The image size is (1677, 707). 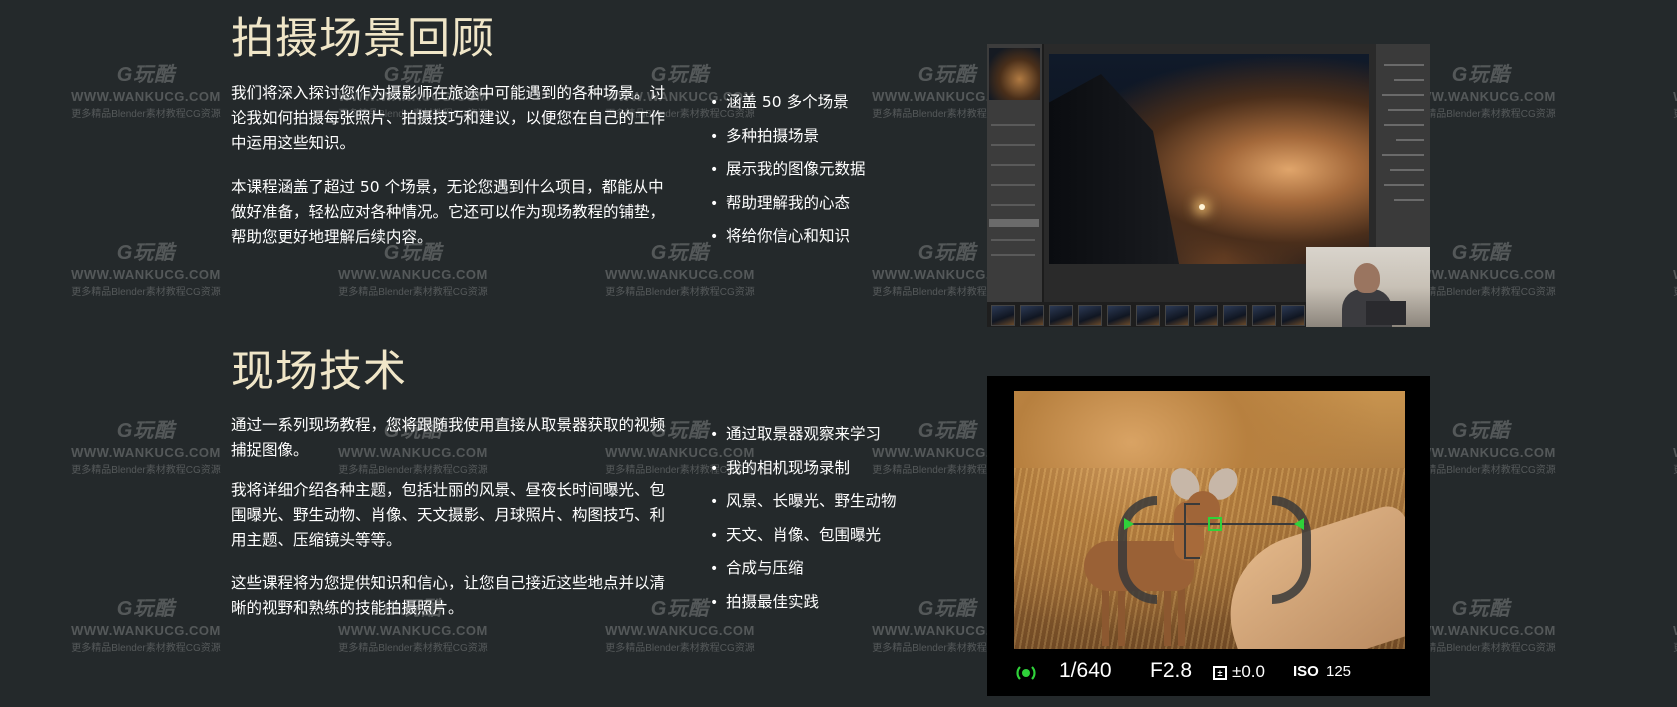 I want to click on canyon-night-photo, so click(x=1209, y=159).